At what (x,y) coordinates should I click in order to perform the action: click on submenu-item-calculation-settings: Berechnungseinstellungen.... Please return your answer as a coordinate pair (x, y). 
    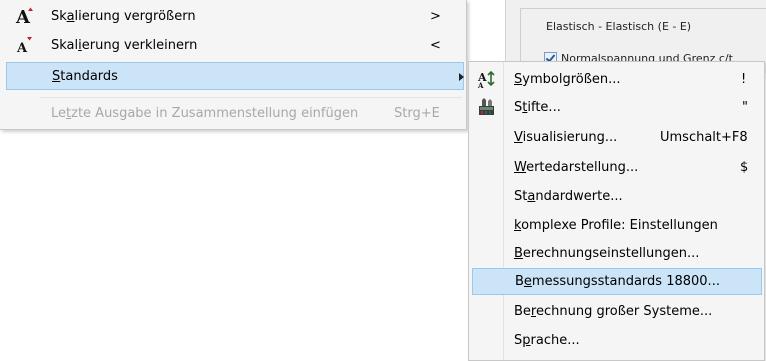
    Looking at the image, I should click on (617, 253).